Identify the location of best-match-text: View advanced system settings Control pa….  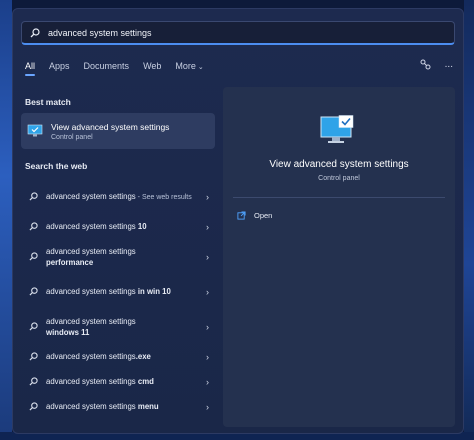
(110, 131).